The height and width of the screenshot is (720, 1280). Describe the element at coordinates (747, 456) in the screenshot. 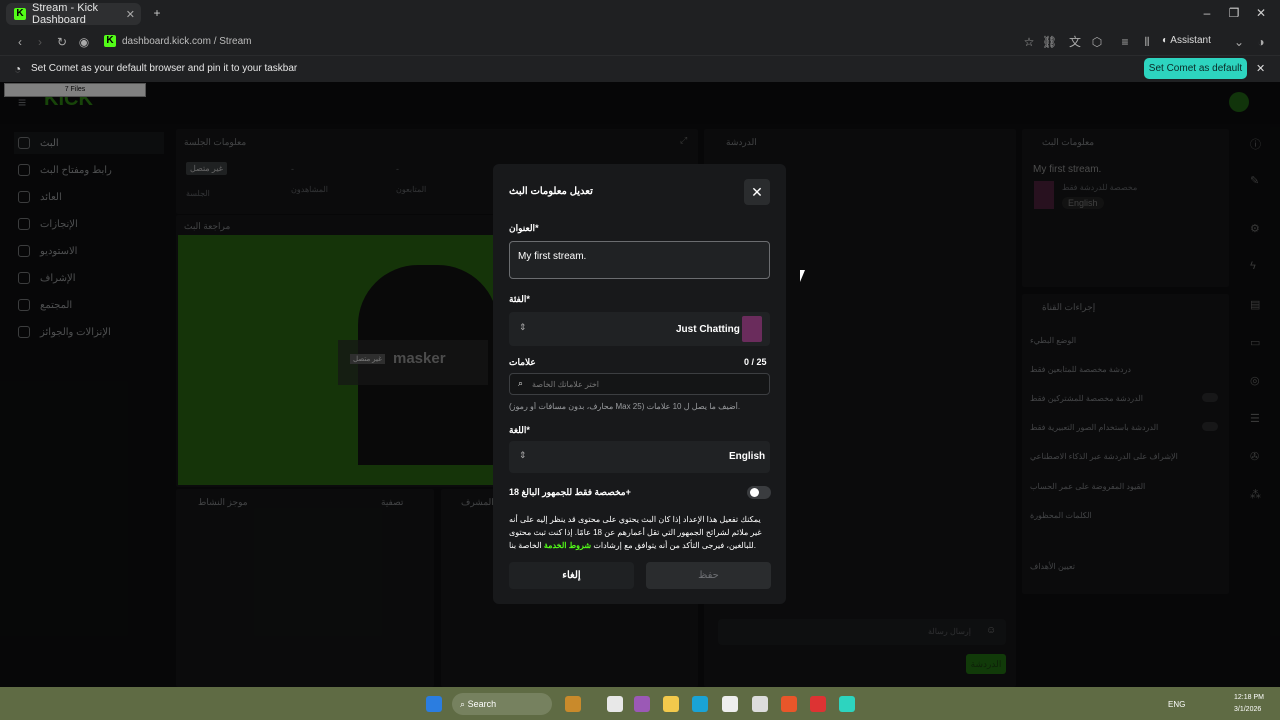

I see `language-value: English` at that location.